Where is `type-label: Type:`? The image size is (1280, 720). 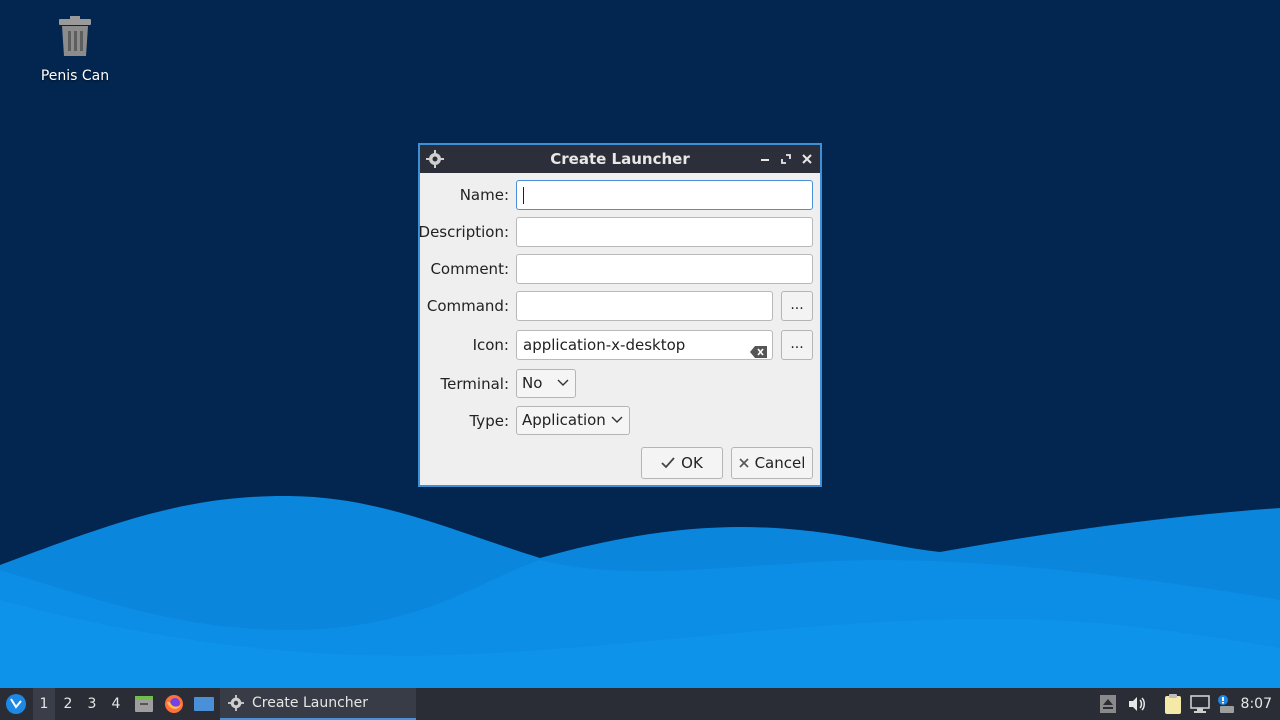
type-label: Type: is located at coordinates (489, 421).